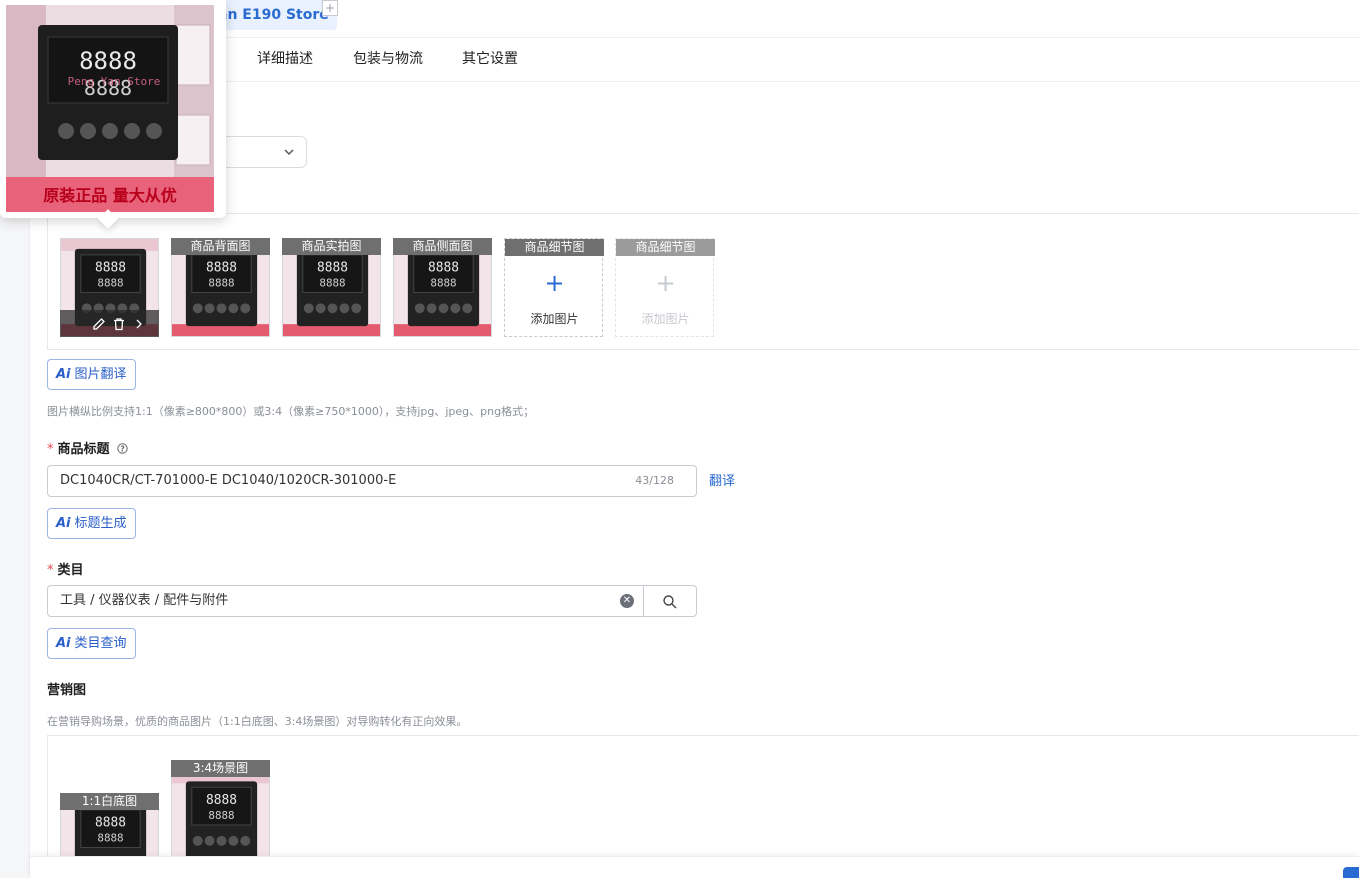  I want to click on slot-label: 商品背面图, so click(220, 246).